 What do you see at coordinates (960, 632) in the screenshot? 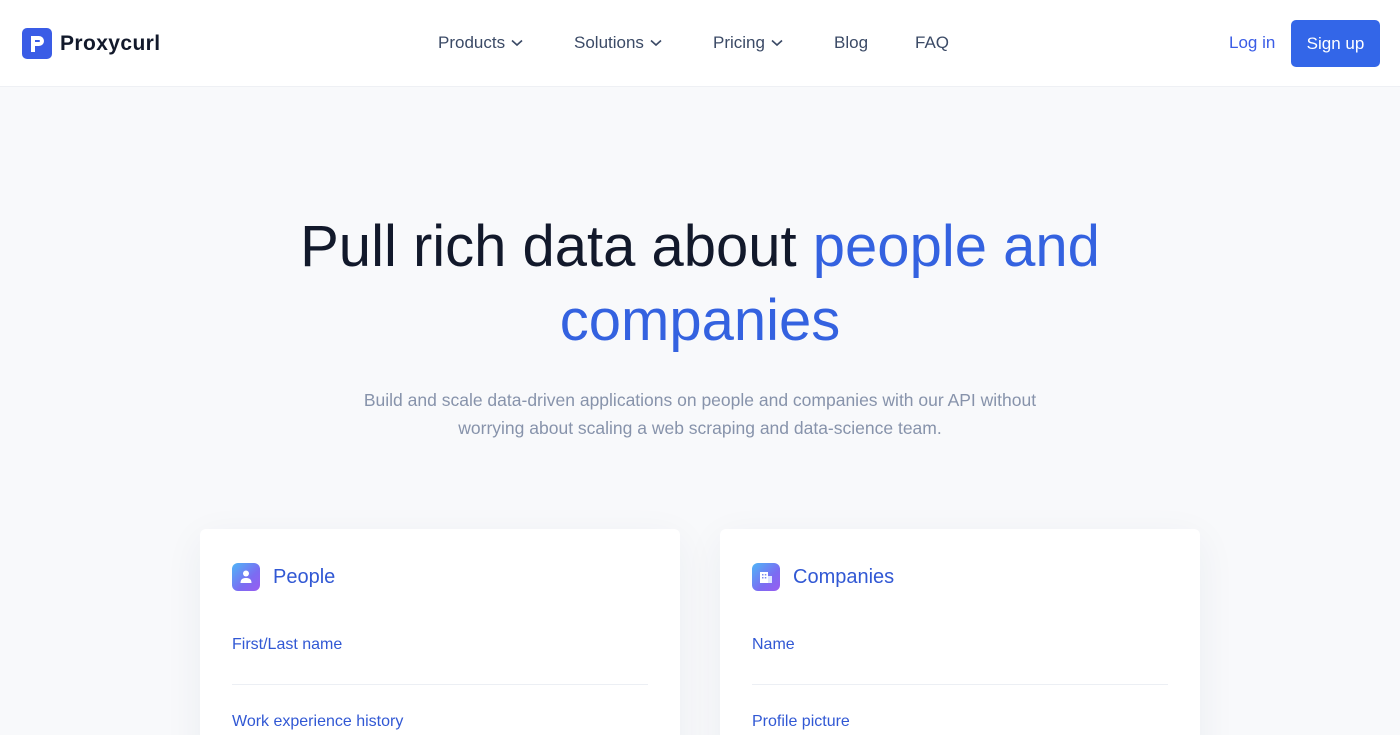
I see `companies-card: Companies Name Profile picture` at bounding box center [960, 632].